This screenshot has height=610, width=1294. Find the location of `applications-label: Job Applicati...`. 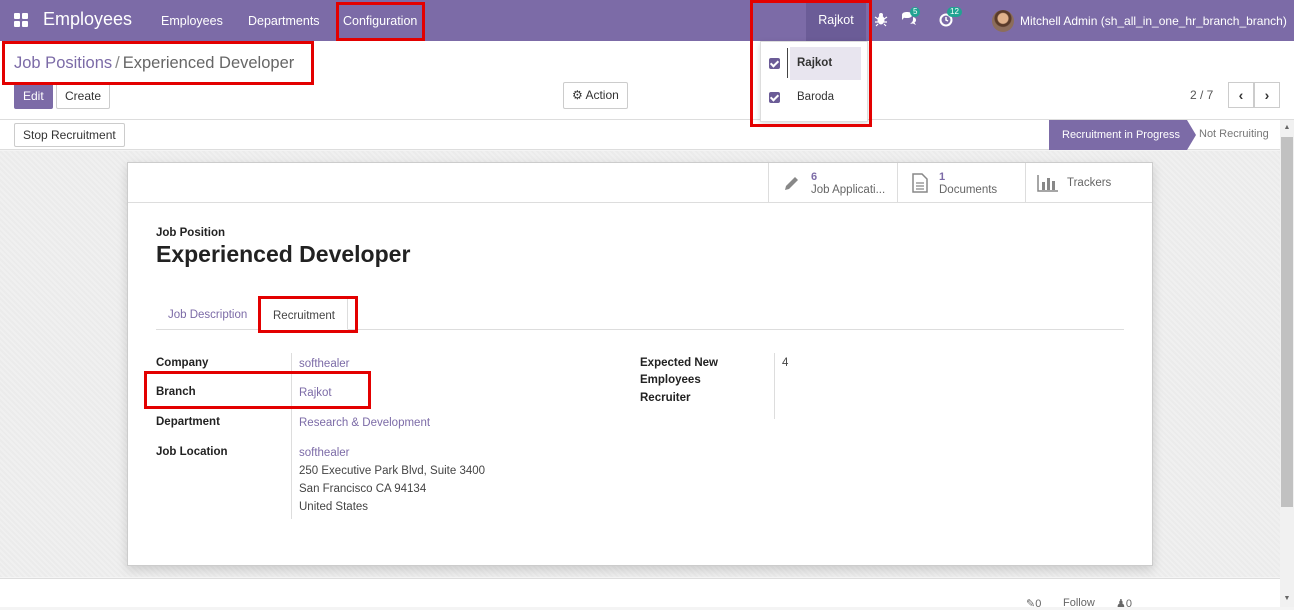

applications-label: Job Applicati... is located at coordinates (848, 190).